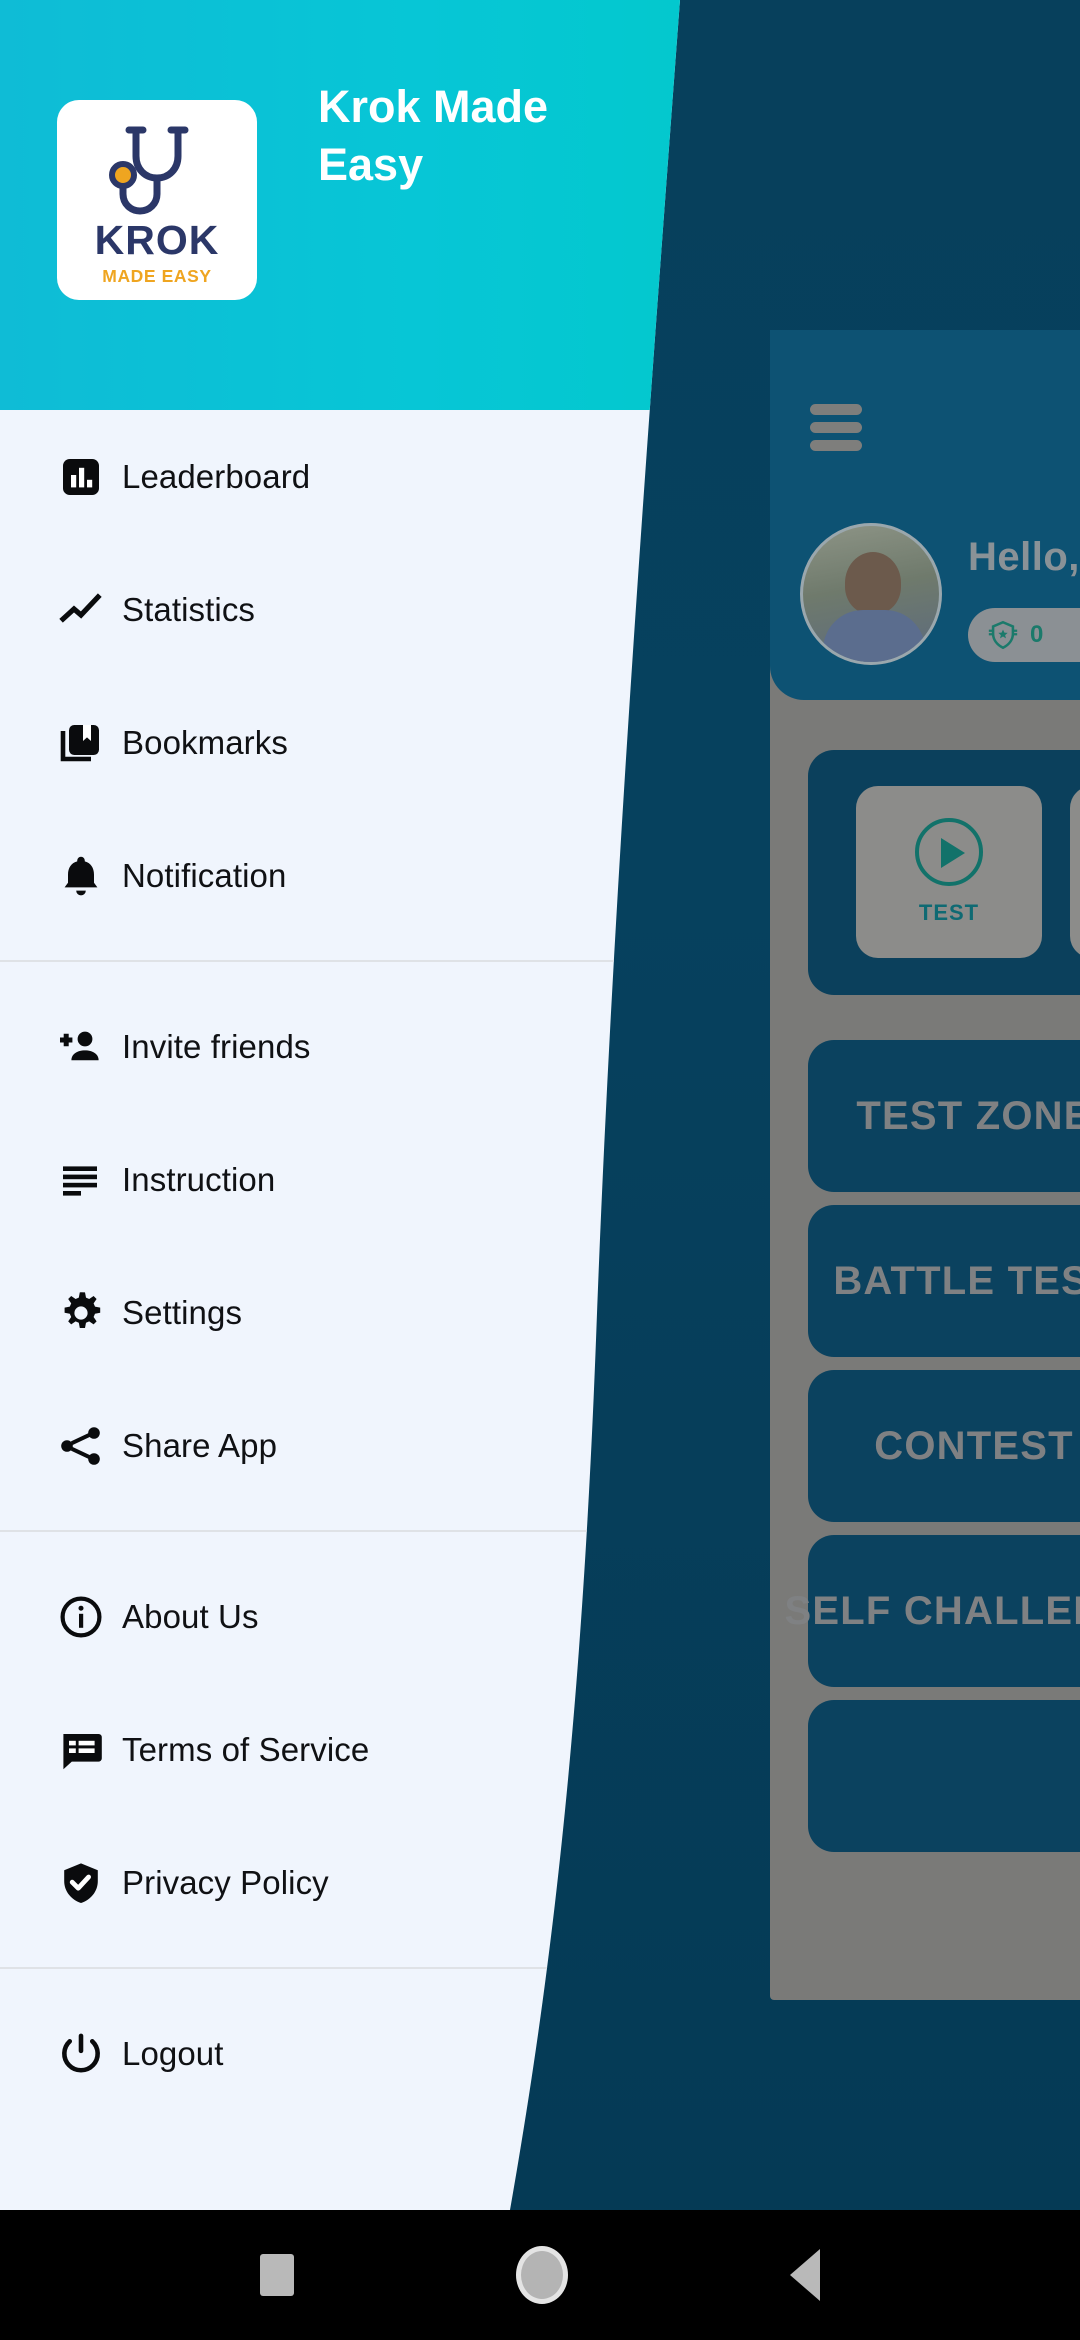 The width and height of the screenshot is (1080, 2340). Describe the element at coordinates (157, 239) in the screenshot. I see `logo-word: KROK` at that location.